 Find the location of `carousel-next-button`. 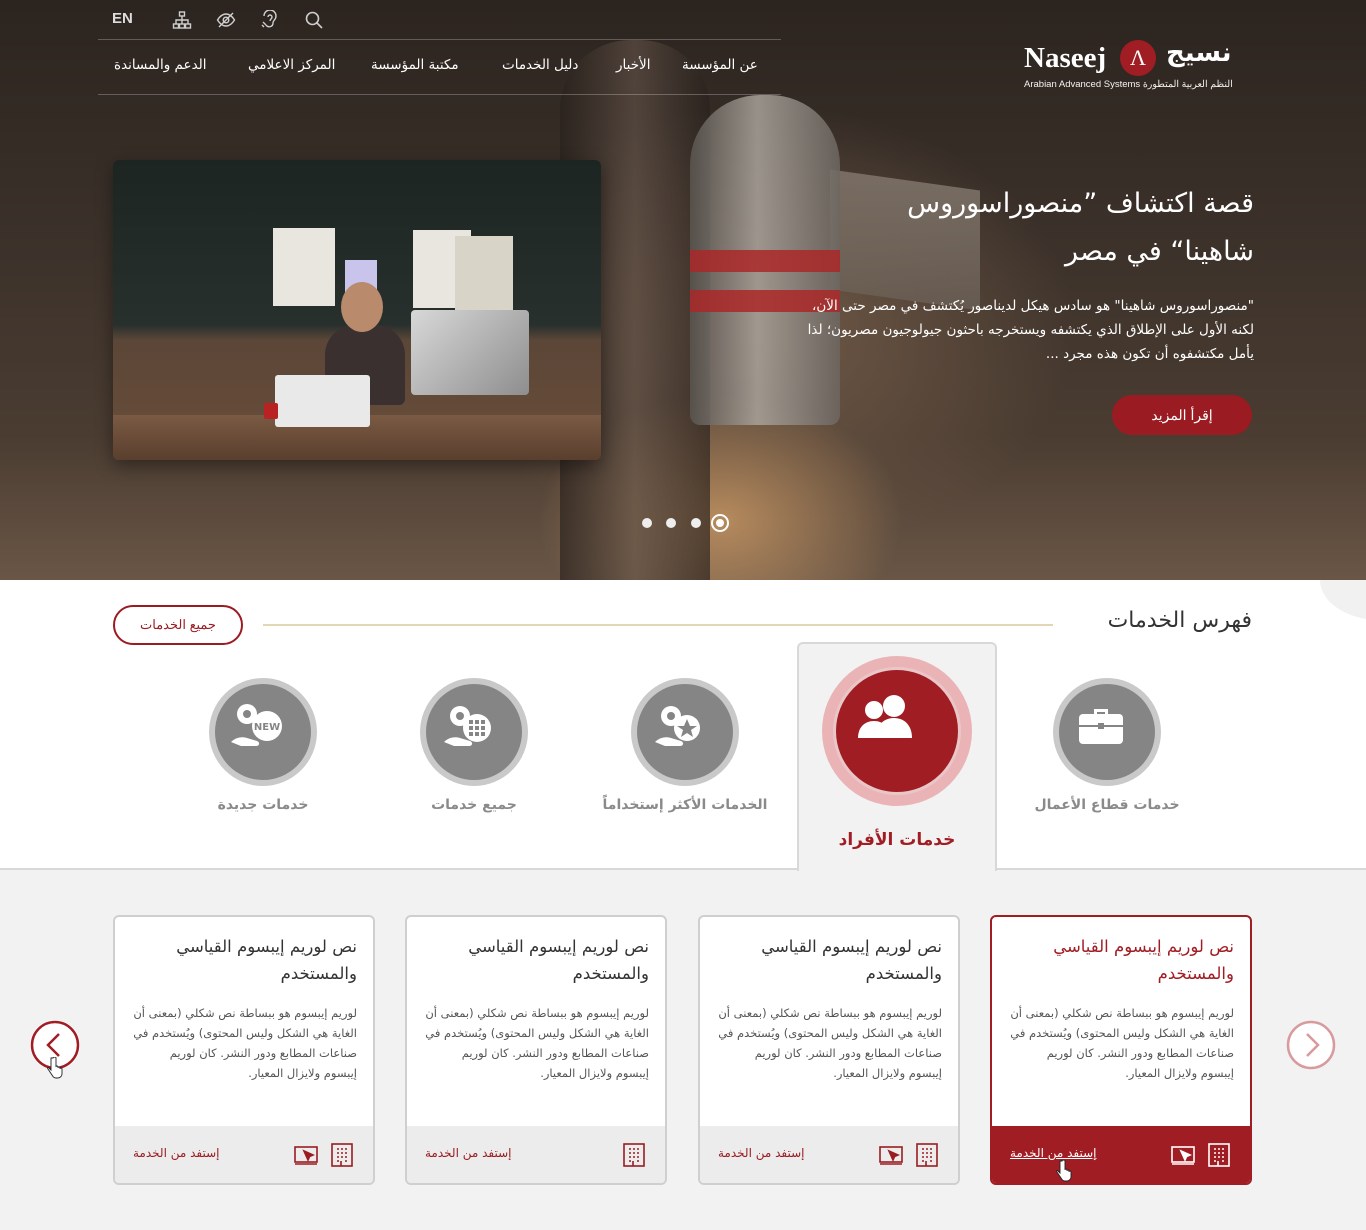

carousel-next-button is located at coordinates (1311, 1045).